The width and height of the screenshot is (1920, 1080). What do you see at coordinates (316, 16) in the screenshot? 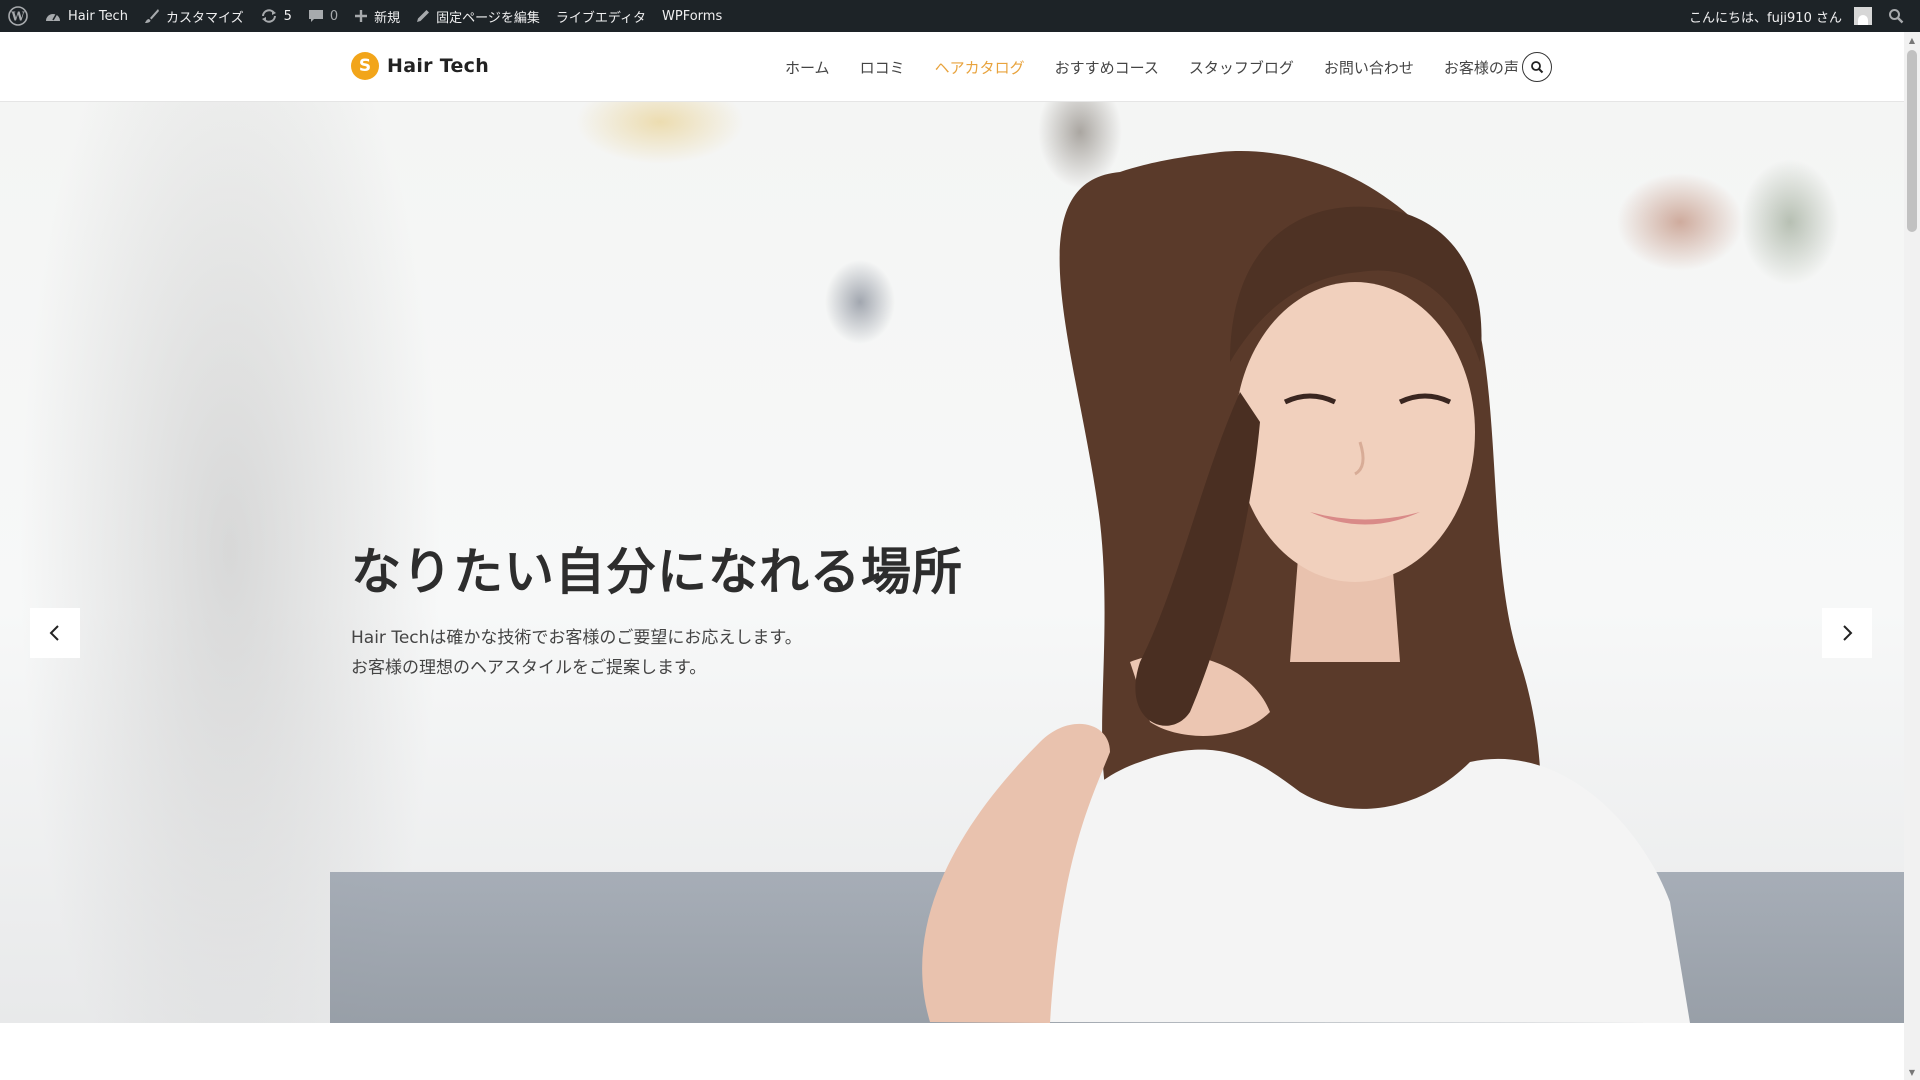
I see `comment-icon` at bounding box center [316, 16].